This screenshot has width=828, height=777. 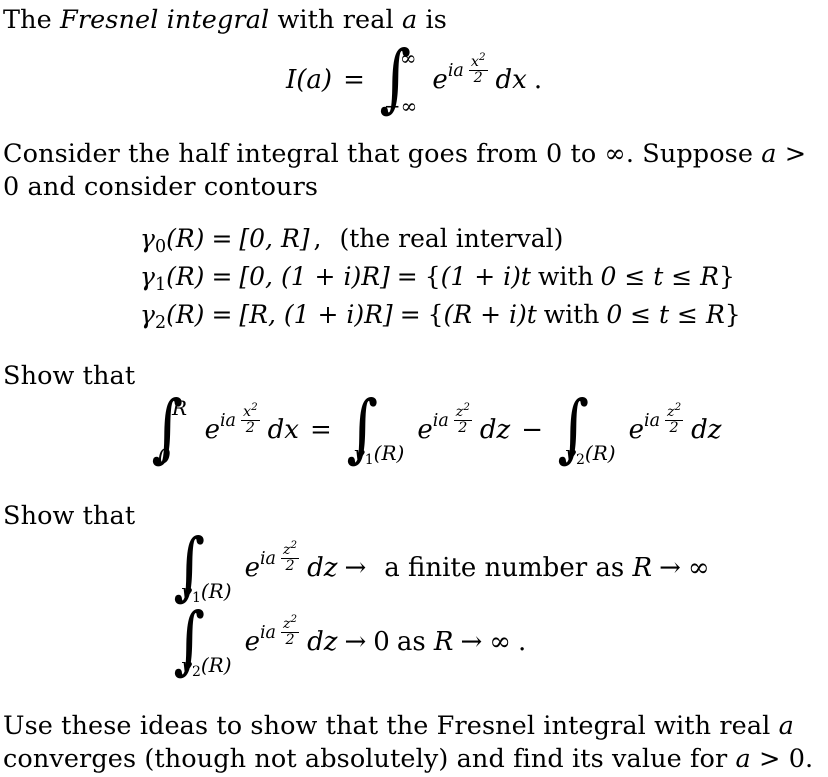 I want to click on integral-sign-group: ∫ ∞ −∞, so click(x=396, y=79).